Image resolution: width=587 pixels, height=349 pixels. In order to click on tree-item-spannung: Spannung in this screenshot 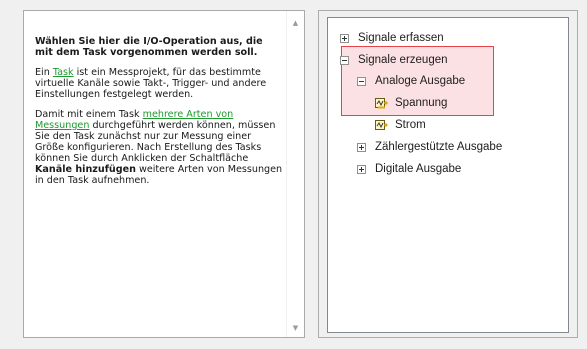, I will do `click(410, 103)`.